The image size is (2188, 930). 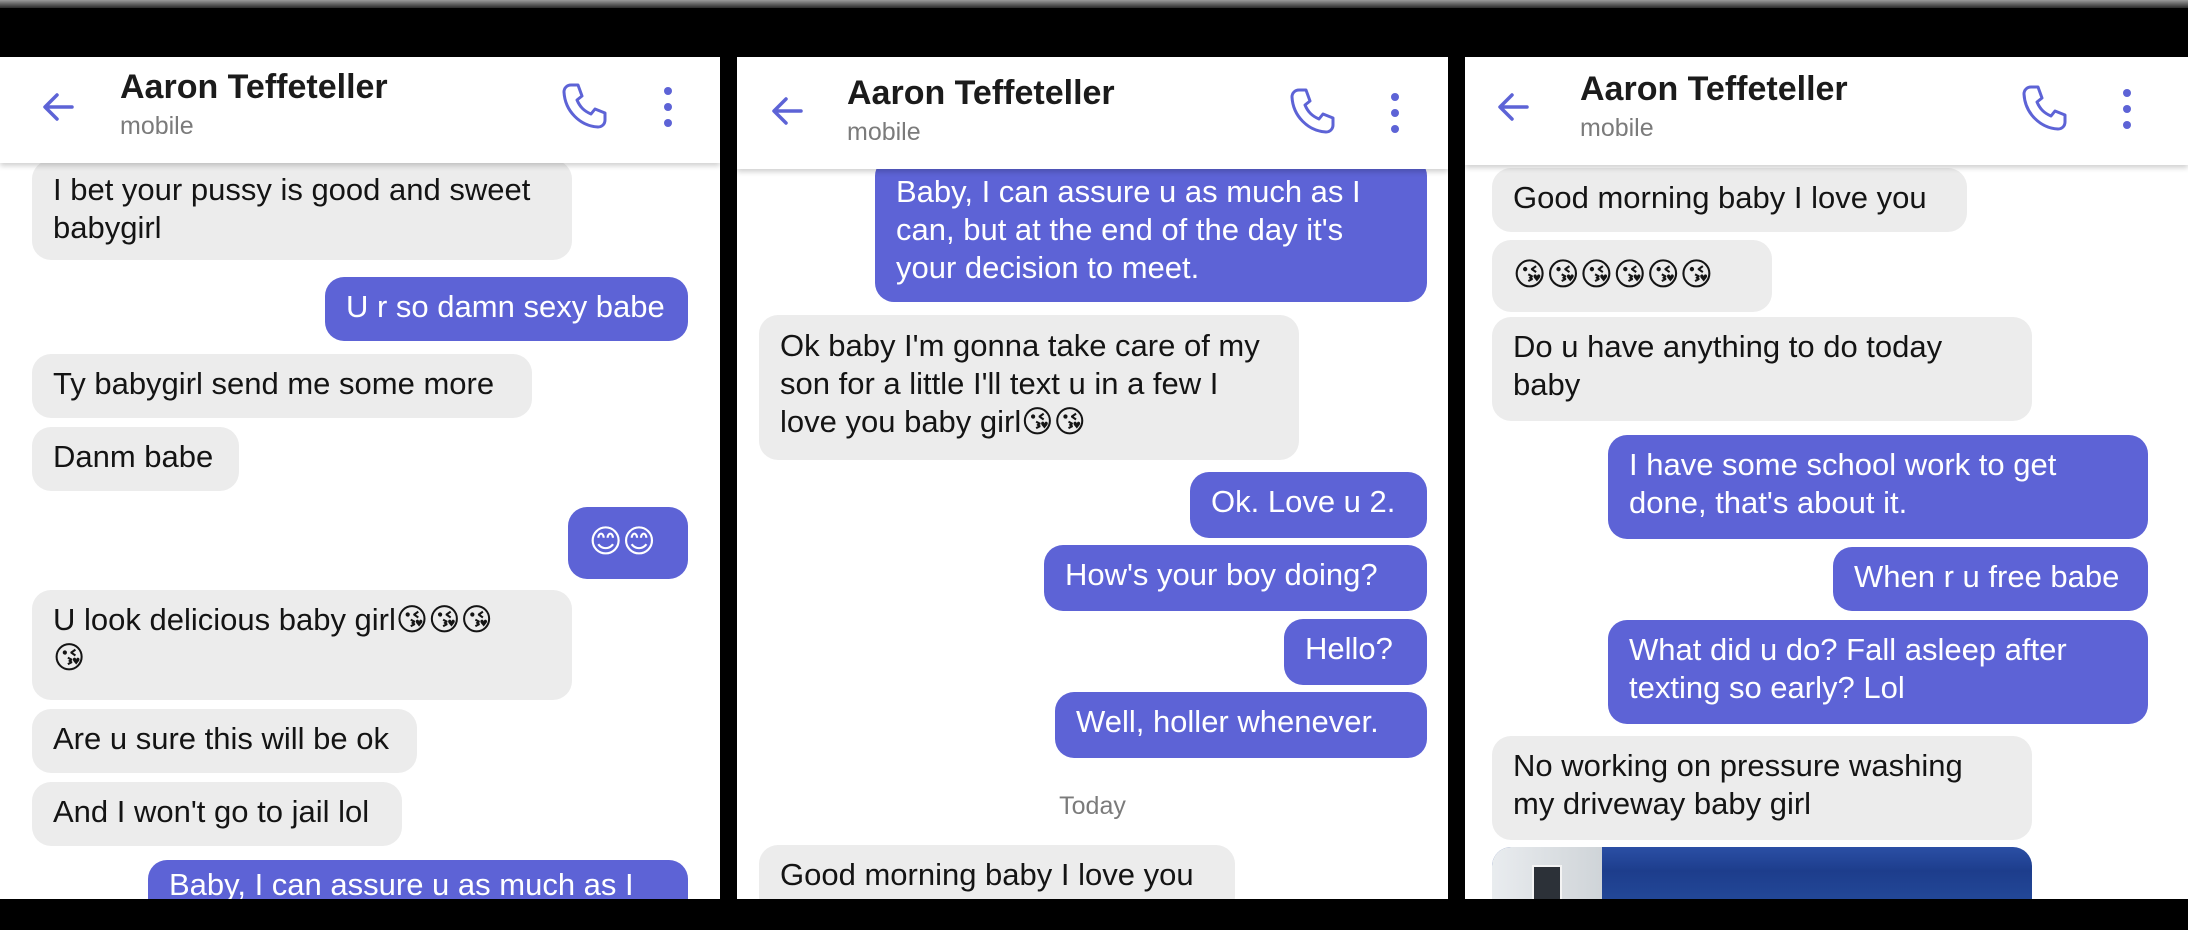 What do you see at coordinates (506, 309) in the screenshot?
I see `message-outgoing: U r so damn sexy babe` at bounding box center [506, 309].